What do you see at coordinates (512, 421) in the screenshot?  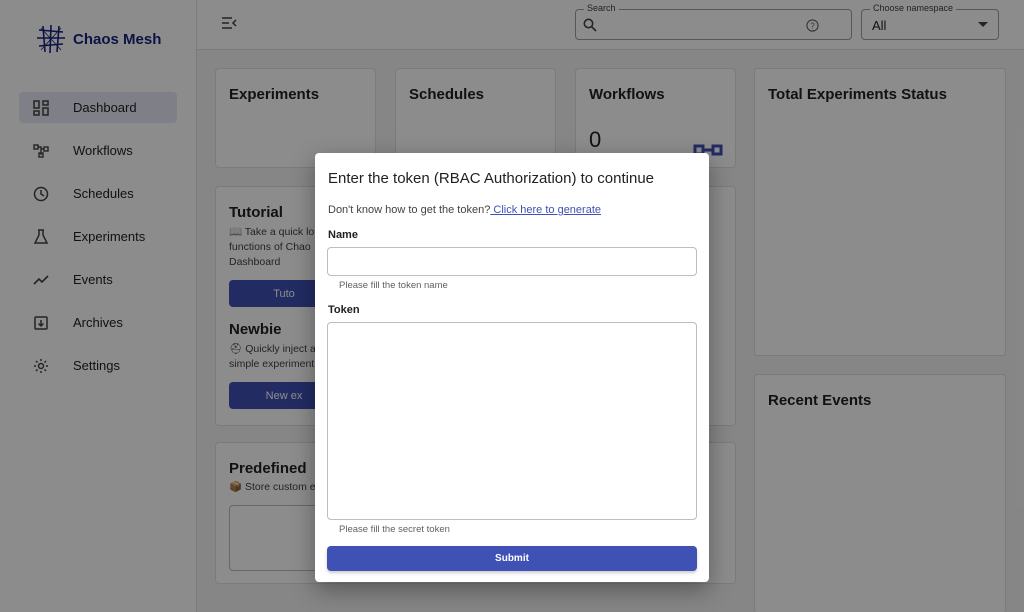 I see `token-textarea` at bounding box center [512, 421].